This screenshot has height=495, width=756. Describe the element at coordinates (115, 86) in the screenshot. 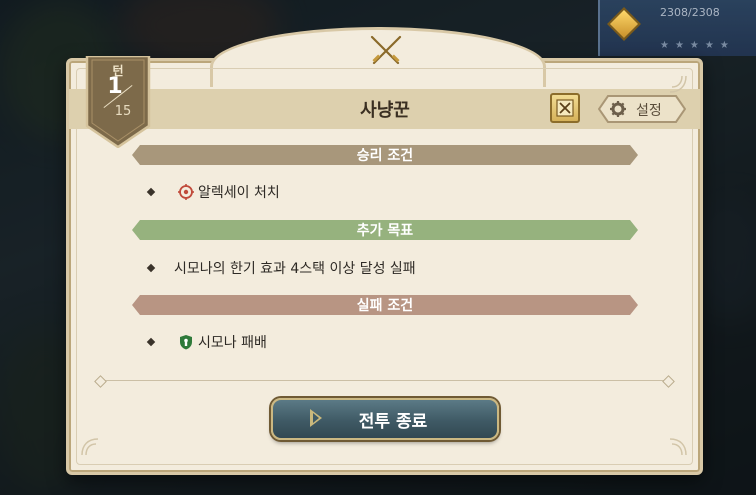

I see `turn-current: 1` at that location.